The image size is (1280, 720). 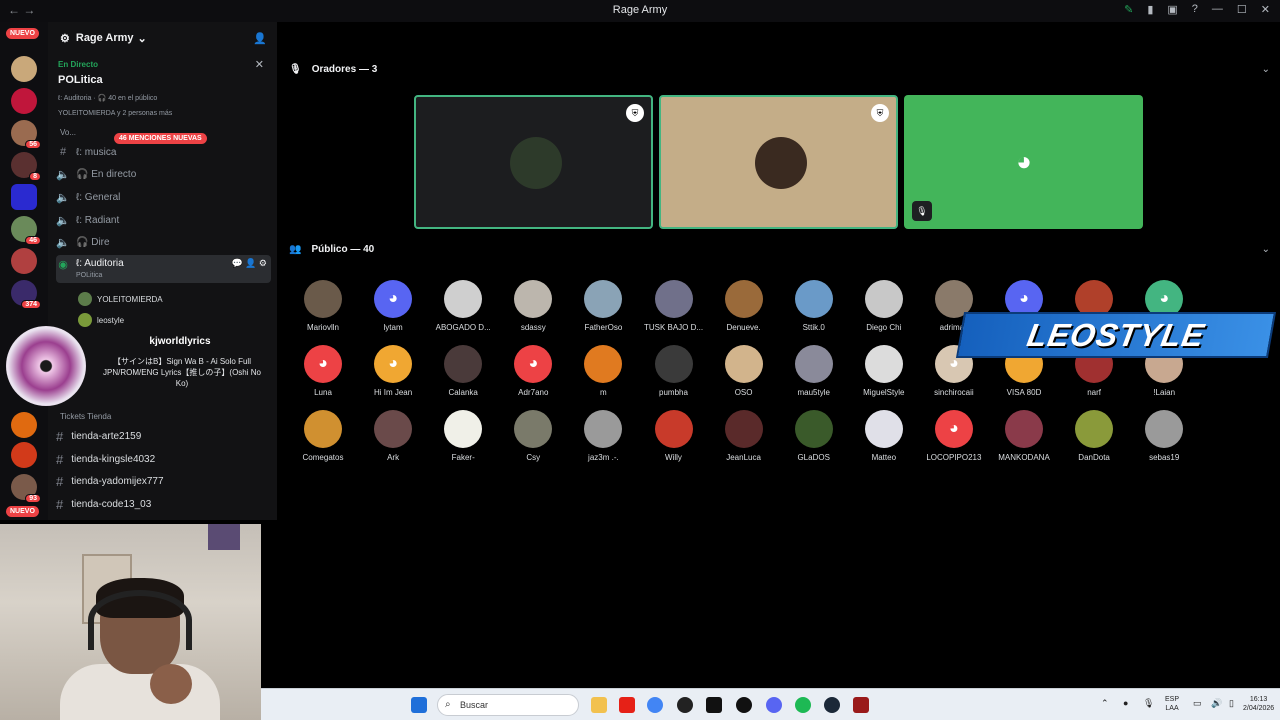 What do you see at coordinates (103, 504) in the screenshot?
I see `text-channel: # tienda-code13_03` at bounding box center [103, 504].